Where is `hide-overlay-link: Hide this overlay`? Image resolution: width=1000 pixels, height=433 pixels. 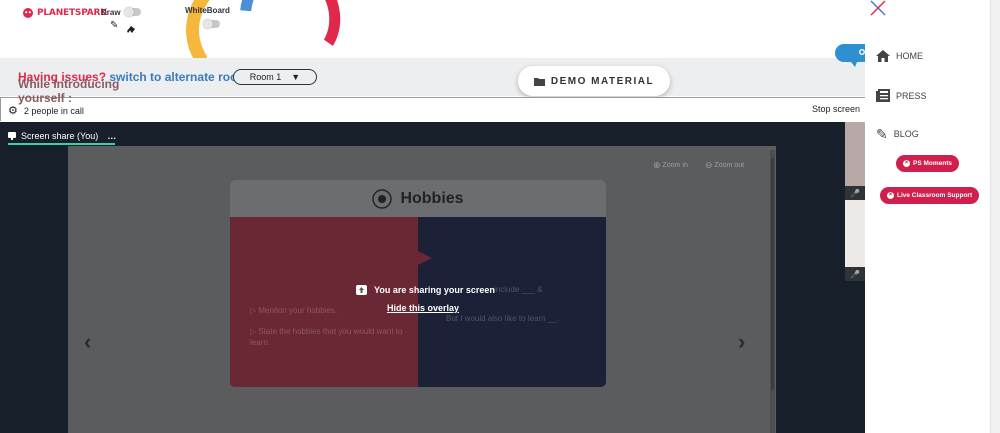 hide-overlay-link: Hide this overlay is located at coordinates (423, 308).